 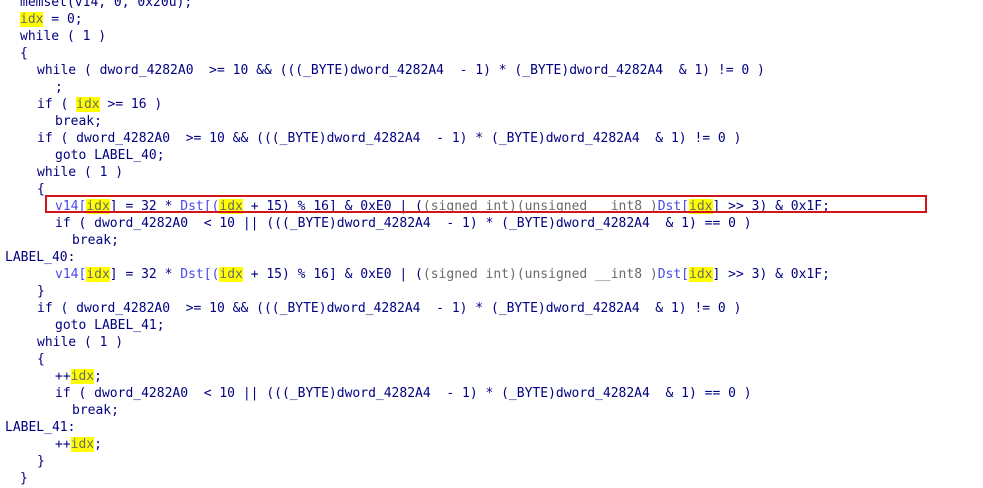 What do you see at coordinates (469, 274) in the screenshot?
I see `type-cast: (signed int)` at bounding box center [469, 274].